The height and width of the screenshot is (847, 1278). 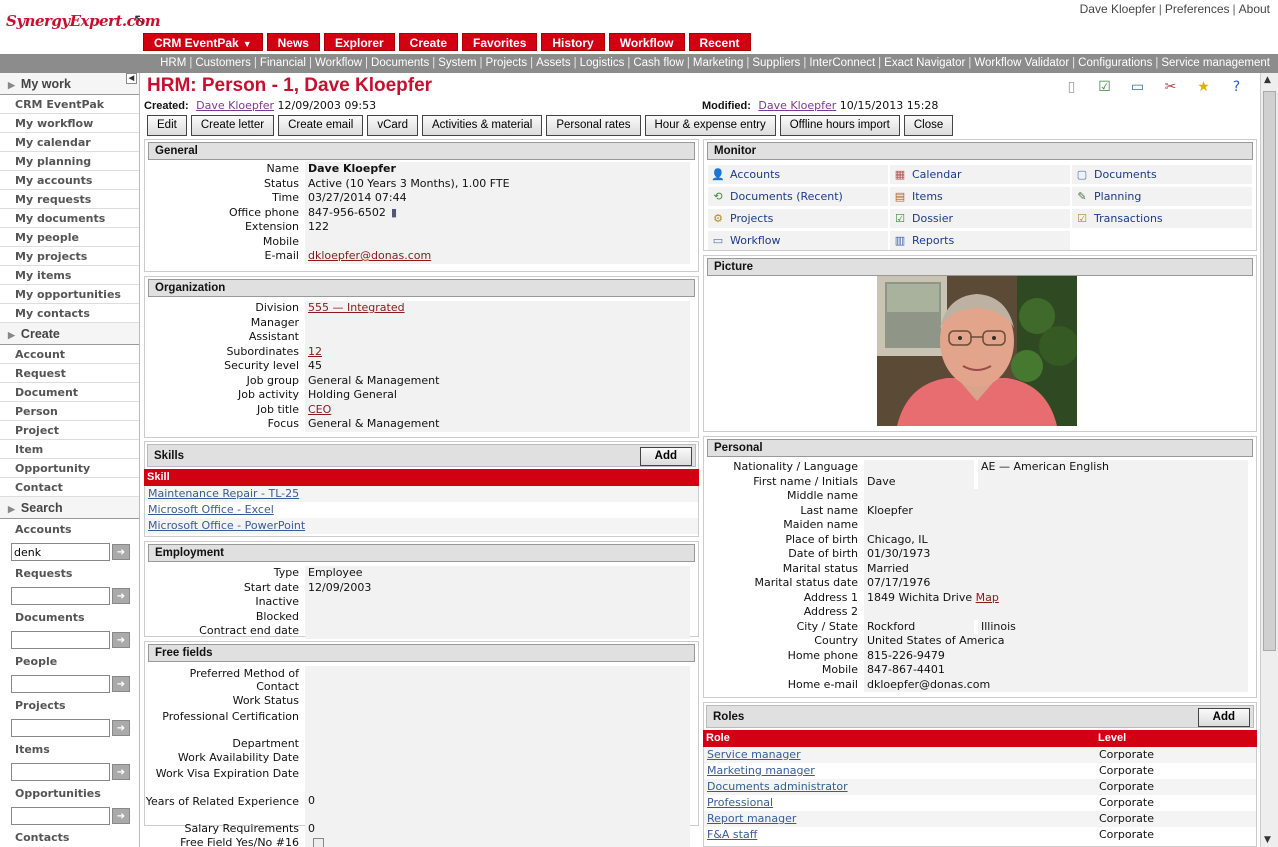 What do you see at coordinates (369, 255) in the screenshot?
I see `field-link: dkloepfer@donas.com` at bounding box center [369, 255].